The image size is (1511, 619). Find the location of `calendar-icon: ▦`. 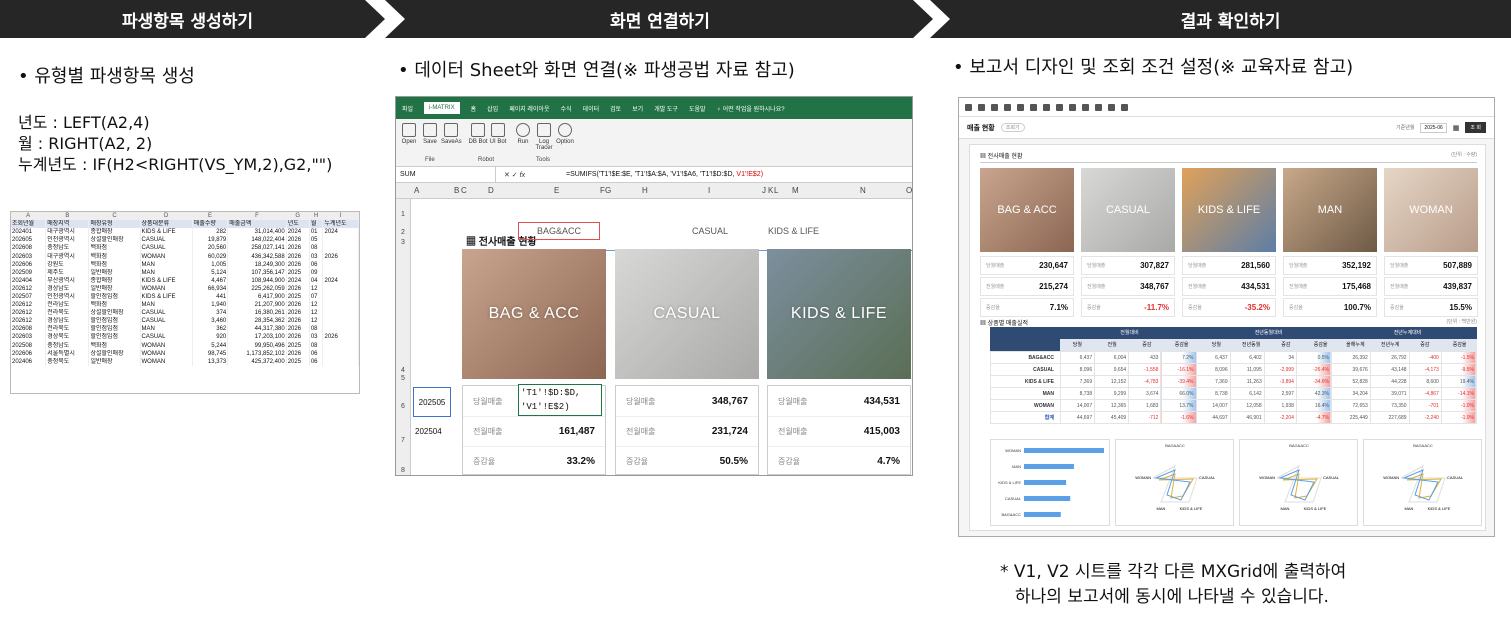

calendar-icon: ▦ is located at coordinates (1456, 128).